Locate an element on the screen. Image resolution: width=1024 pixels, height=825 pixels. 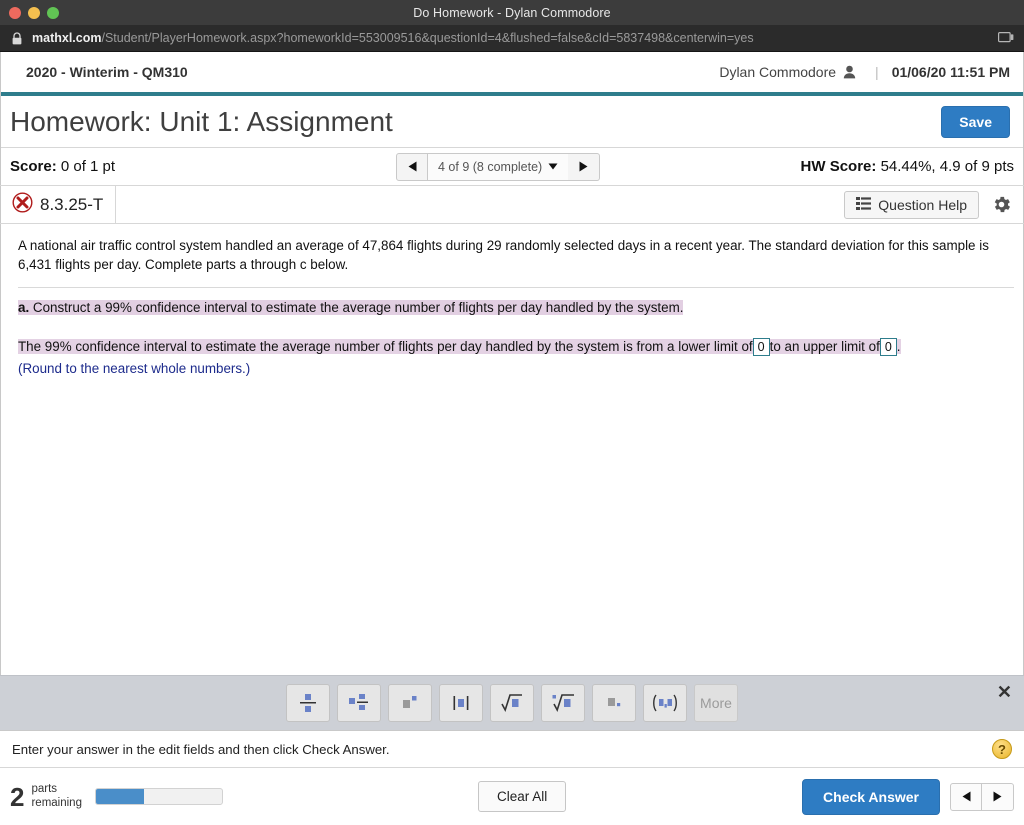
mixed-fraction-button is located at coordinates (359, 703).